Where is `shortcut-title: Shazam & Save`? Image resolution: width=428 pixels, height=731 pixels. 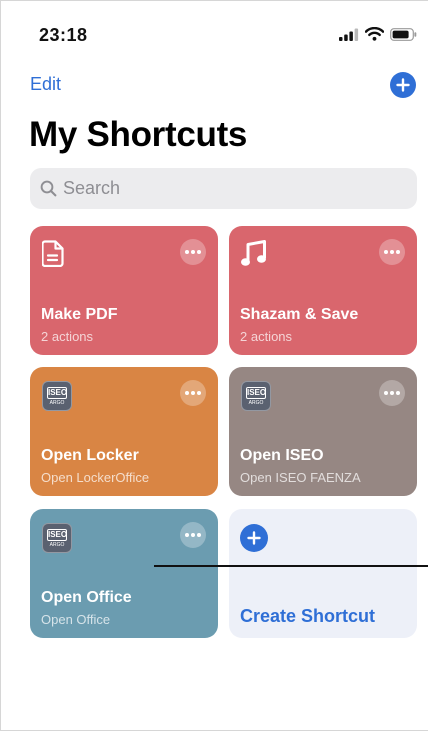 shortcut-title: Shazam & Save is located at coordinates (299, 314).